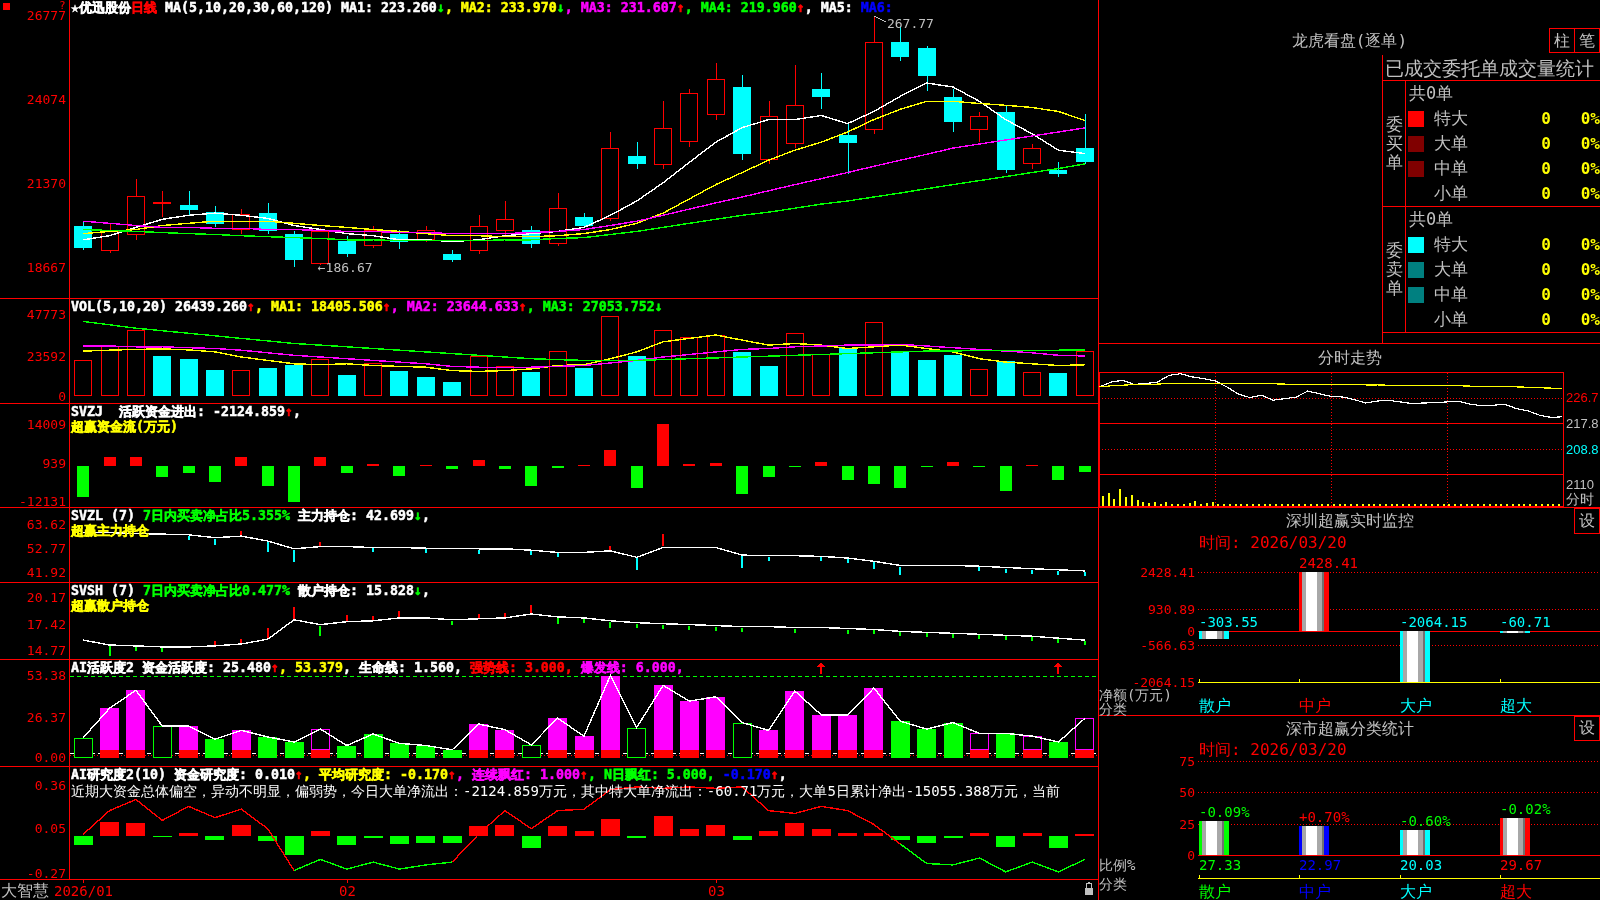  I want to click on order-size-label: 大单, so click(1451, 269).